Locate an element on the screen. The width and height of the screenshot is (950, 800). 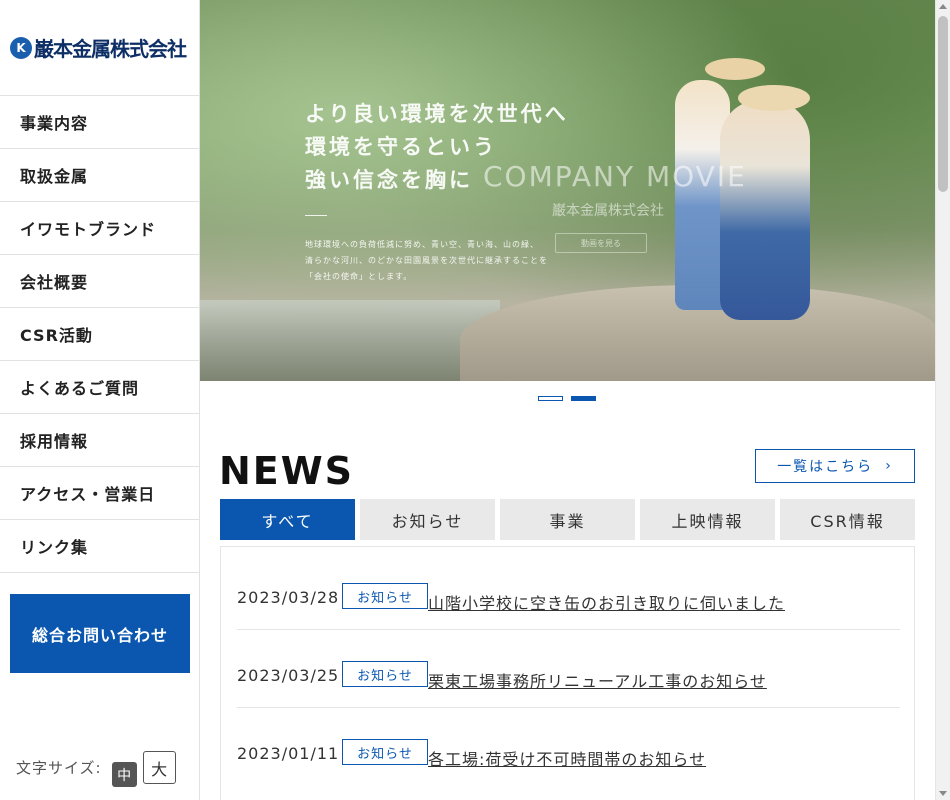
tab-csr: CSR情報 is located at coordinates (847, 519).